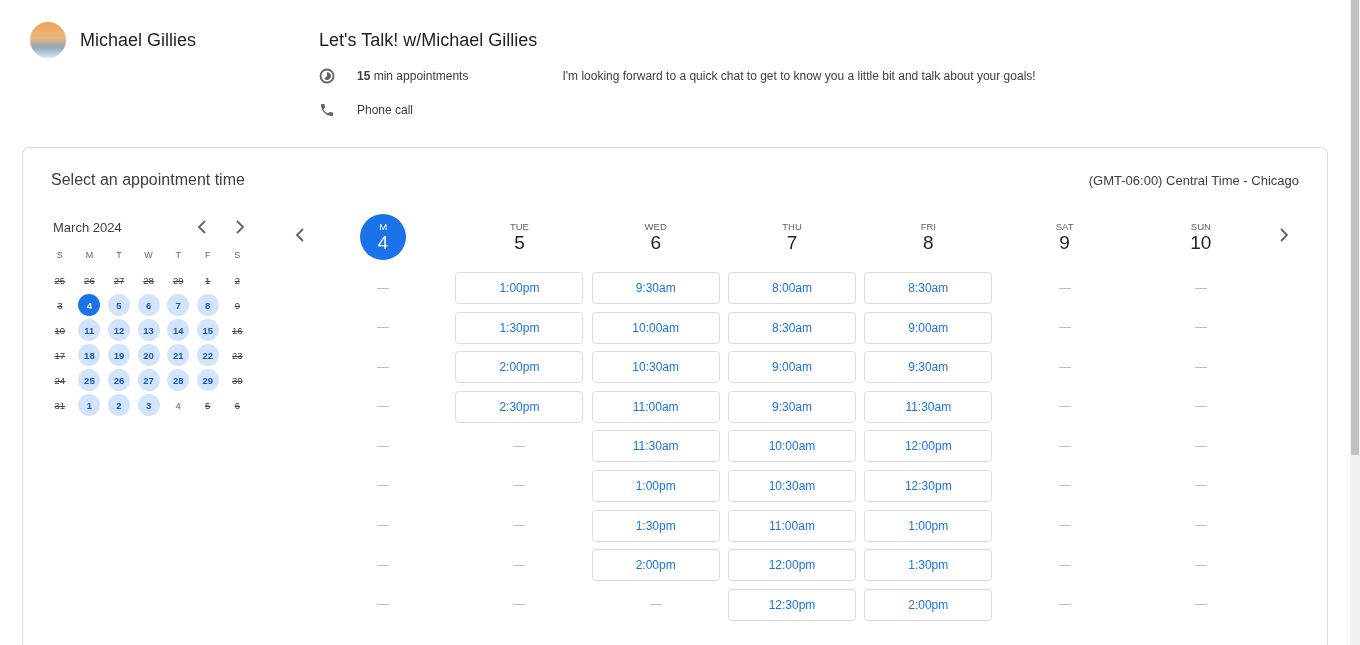  Describe the element at coordinates (1064, 237) in the screenshot. I see `day-header: SAT 9` at that location.